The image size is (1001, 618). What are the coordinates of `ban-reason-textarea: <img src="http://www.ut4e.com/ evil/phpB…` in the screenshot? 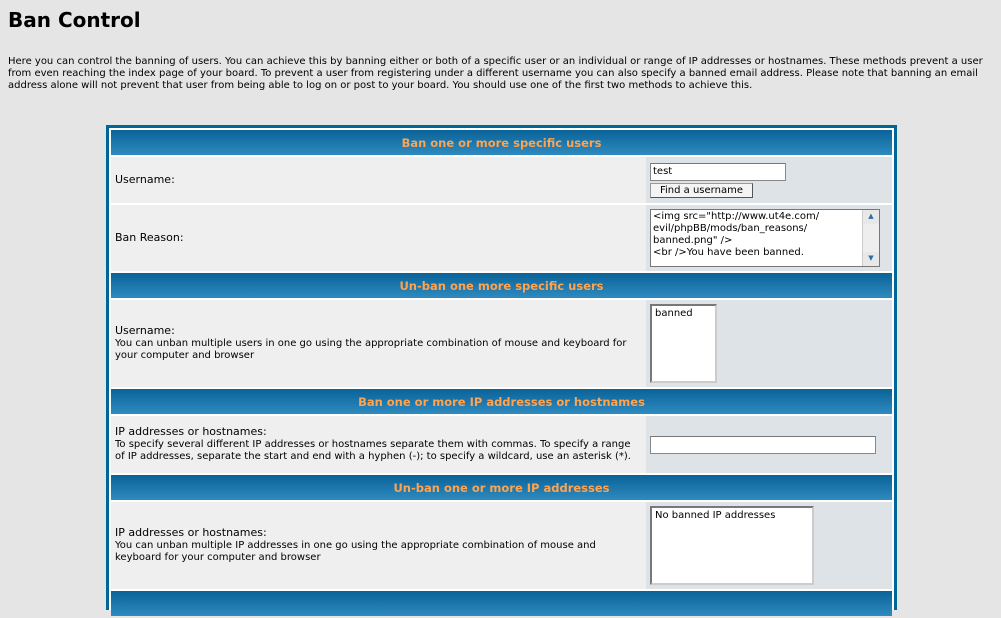 It's located at (765, 238).